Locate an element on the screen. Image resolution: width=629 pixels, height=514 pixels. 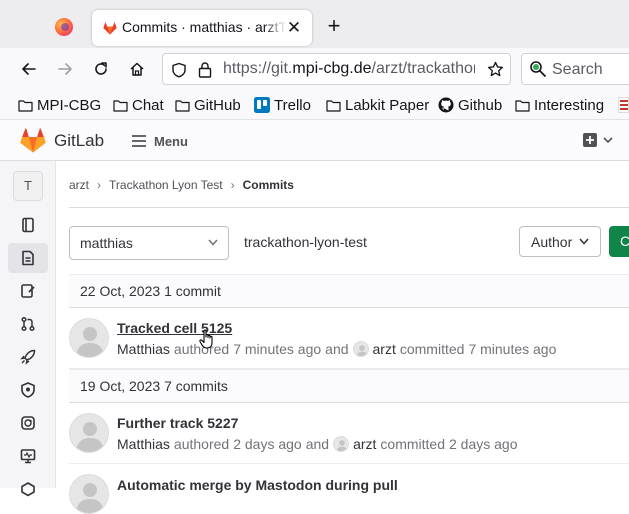
sidebar-item-deployments is located at coordinates (28, 423).